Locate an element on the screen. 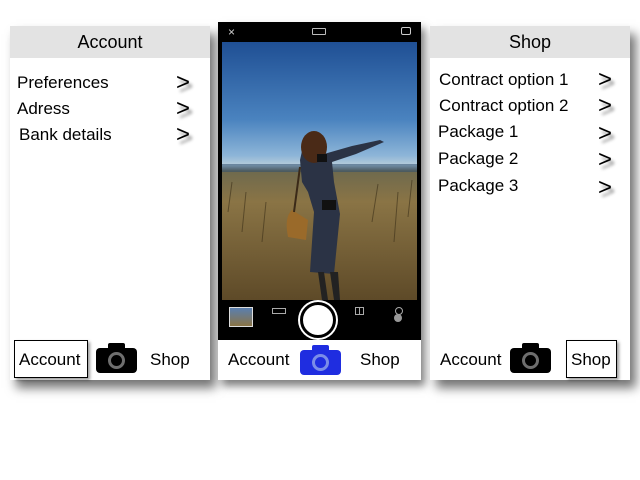 The height and width of the screenshot is (480, 640). menu-item-label: Preferences is located at coordinates (63, 82).